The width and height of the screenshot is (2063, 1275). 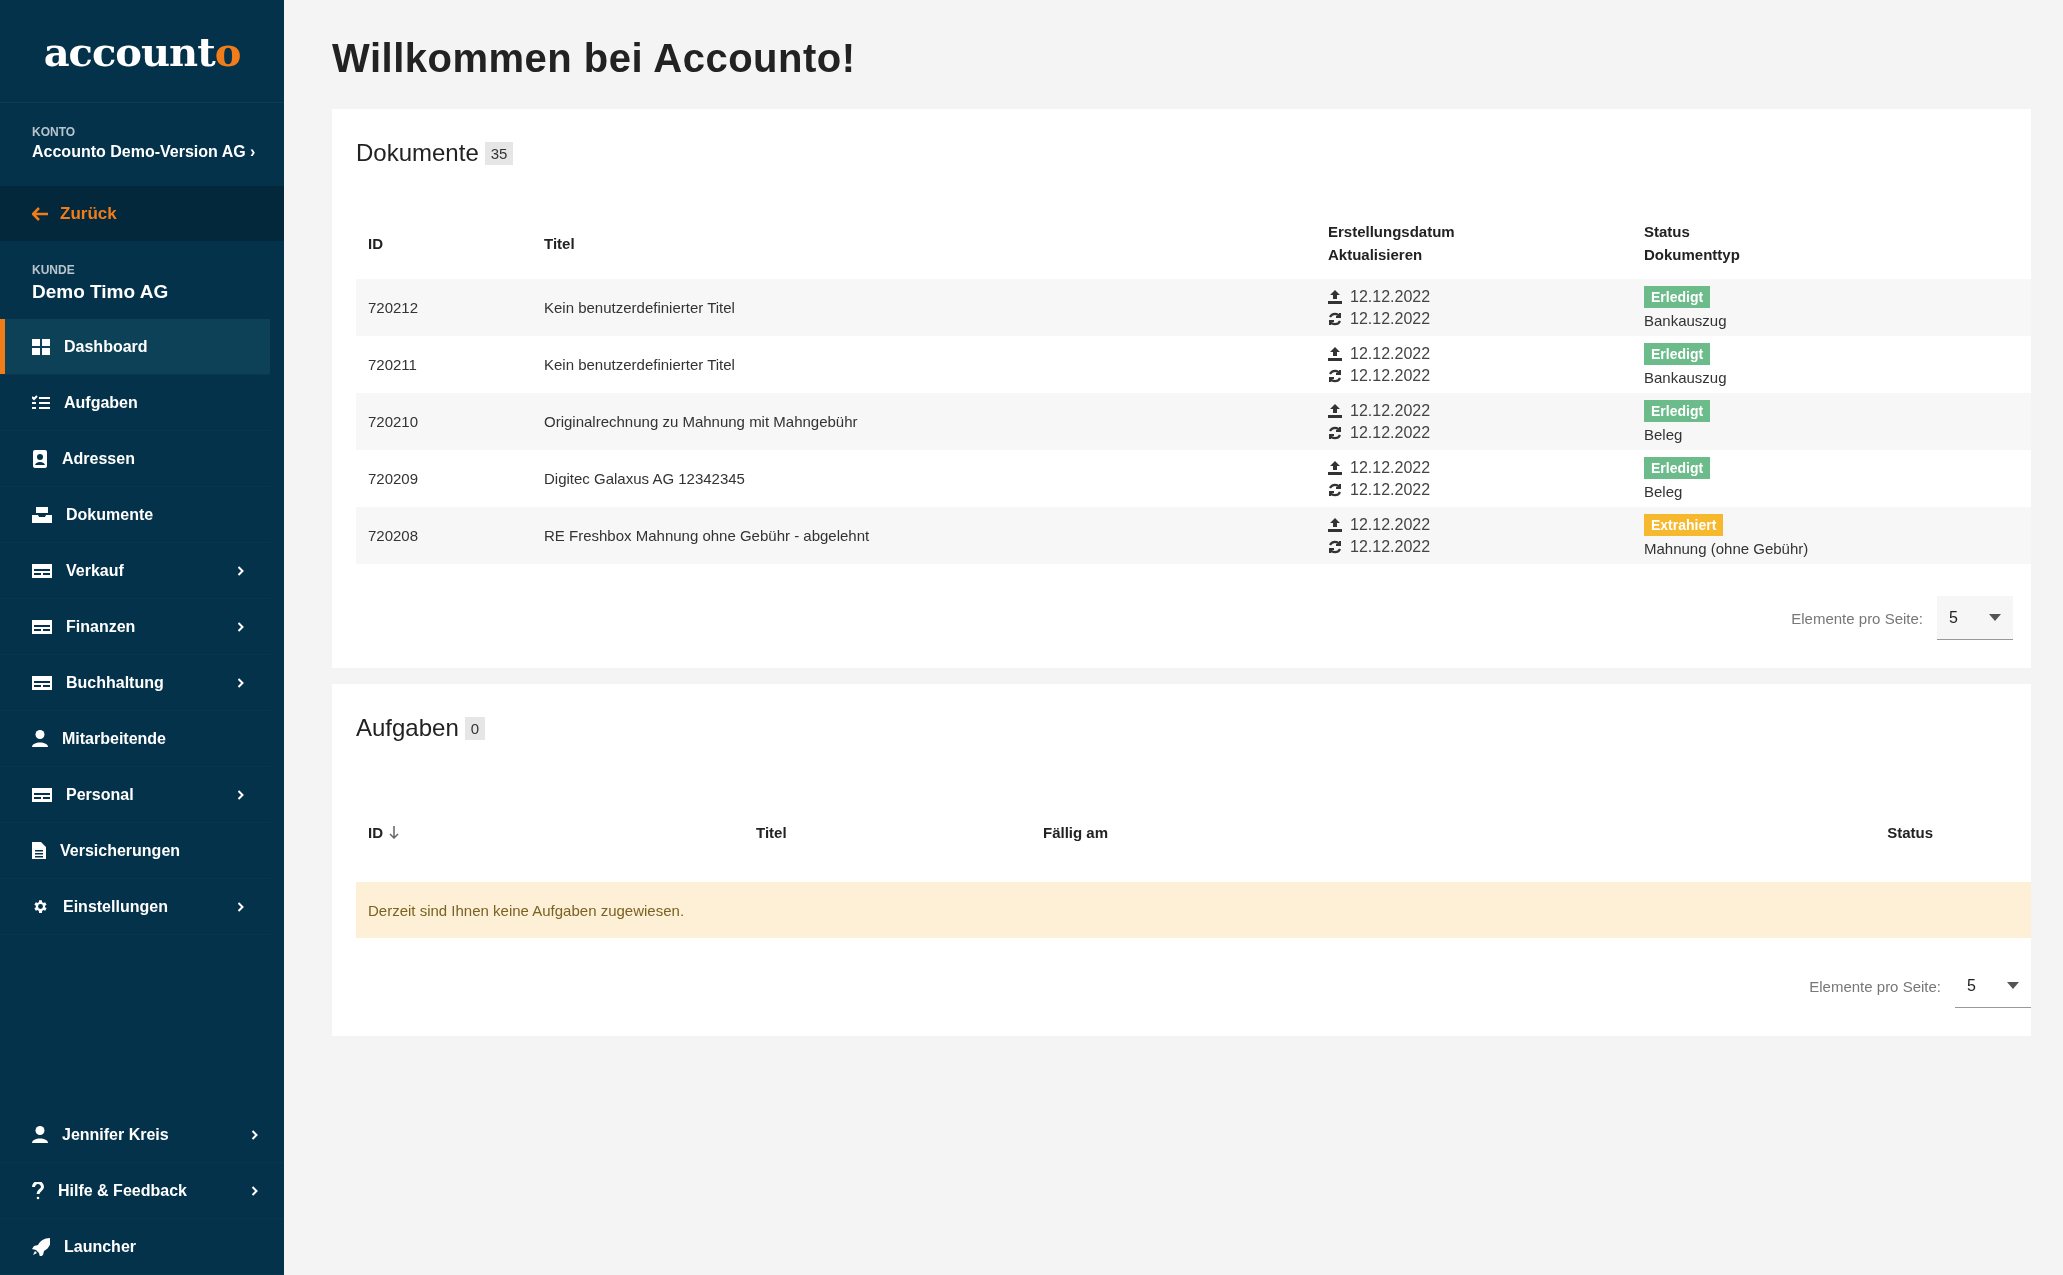 What do you see at coordinates (38, 1190) in the screenshot?
I see `question-icon` at bounding box center [38, 1190].